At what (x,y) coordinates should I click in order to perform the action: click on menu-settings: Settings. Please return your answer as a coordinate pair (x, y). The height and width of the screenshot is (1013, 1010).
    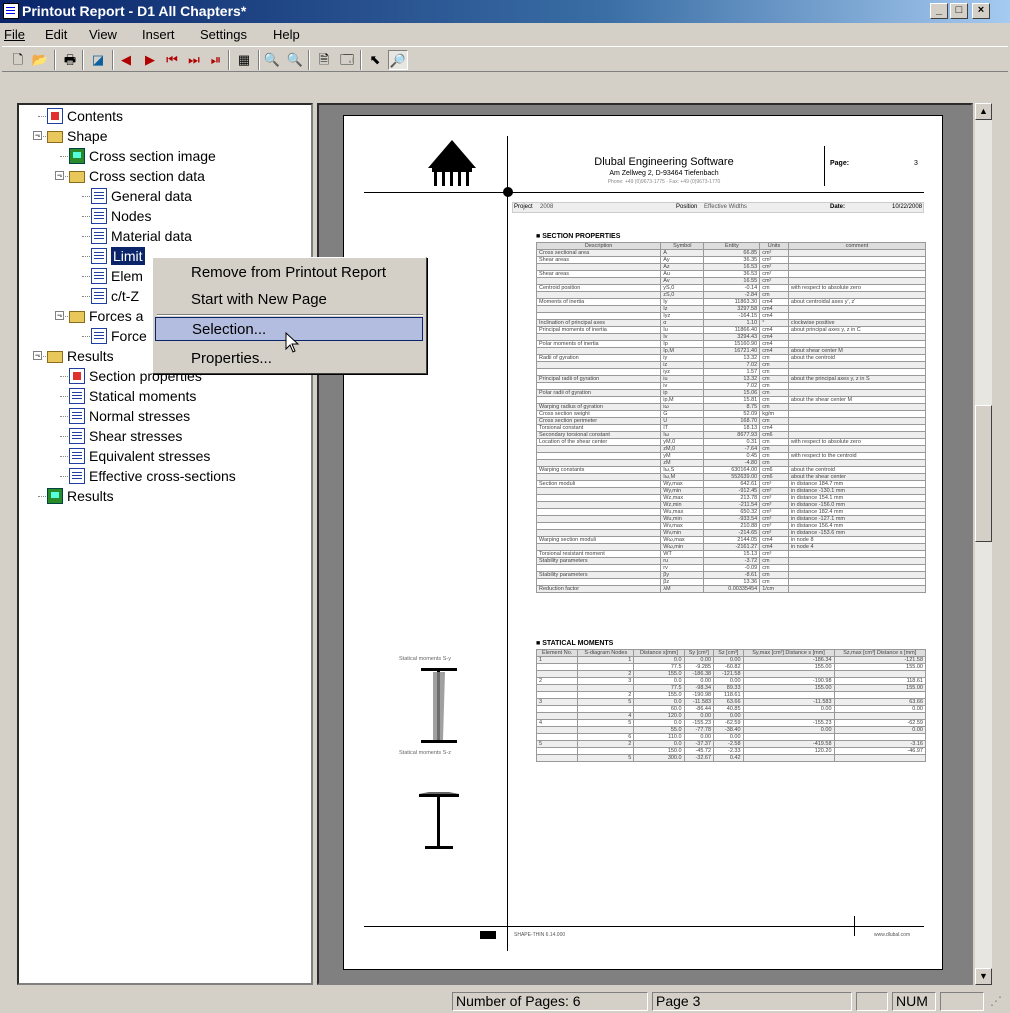
    Looking at the image, I should click on (223, 34).